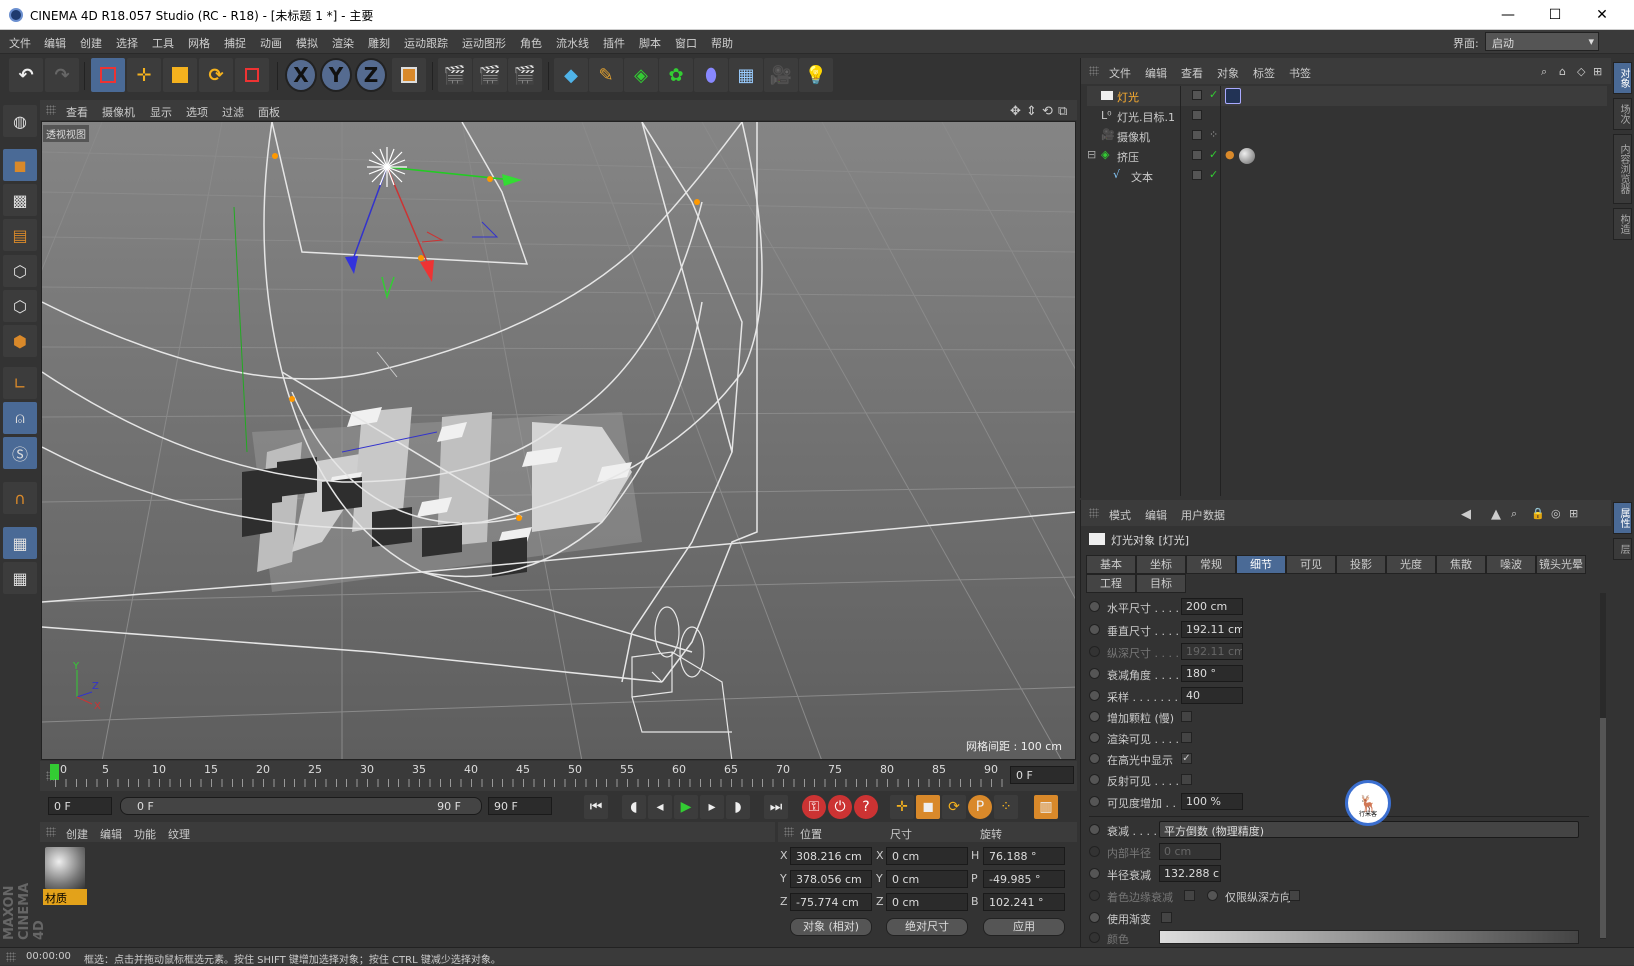 This screenshot has height=966, width=1634. Describe the element at coordinates (1161, 564) in the screenshot. I see `tab-coord: 坐标` at that location.